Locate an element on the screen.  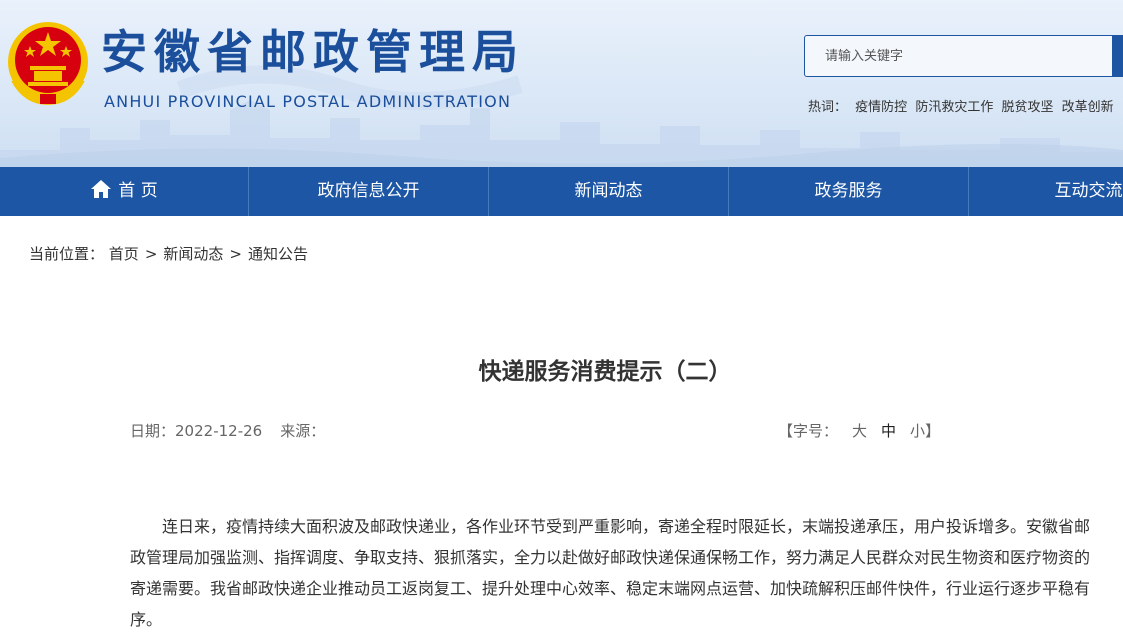
nav-item-home: 首 页 is located at coordinates (124, 191).